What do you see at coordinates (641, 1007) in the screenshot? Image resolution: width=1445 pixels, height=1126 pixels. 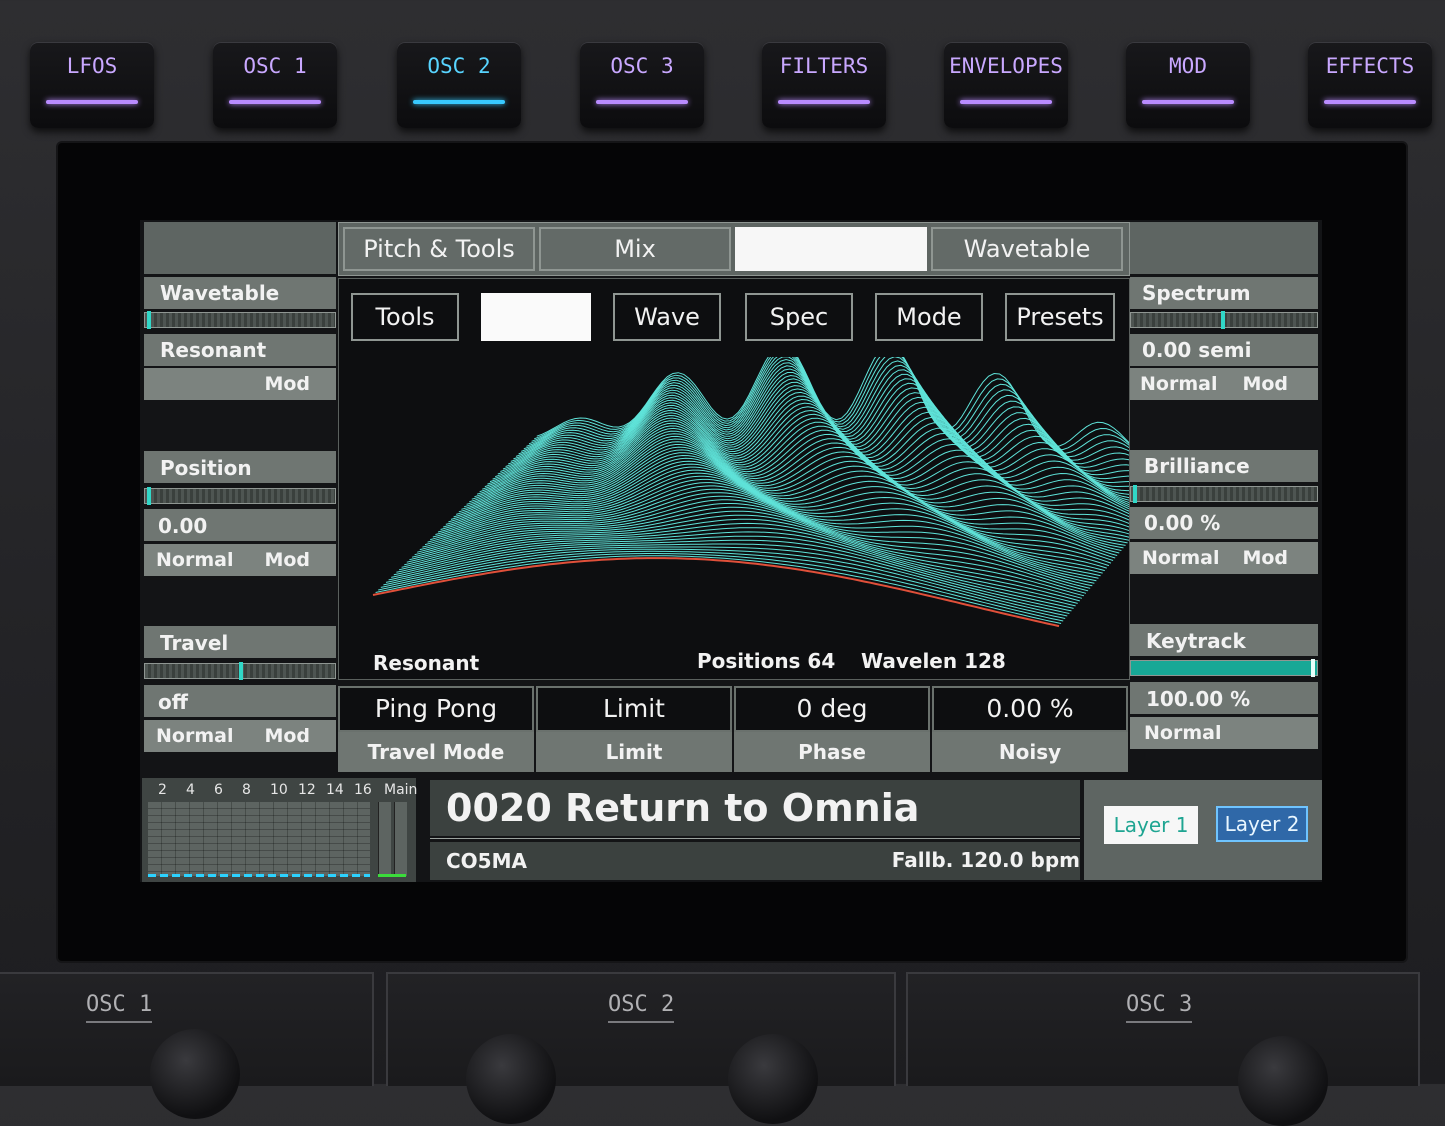 I see `osc2-panel-label: OSC 2` at bounding box center [641, 1007].